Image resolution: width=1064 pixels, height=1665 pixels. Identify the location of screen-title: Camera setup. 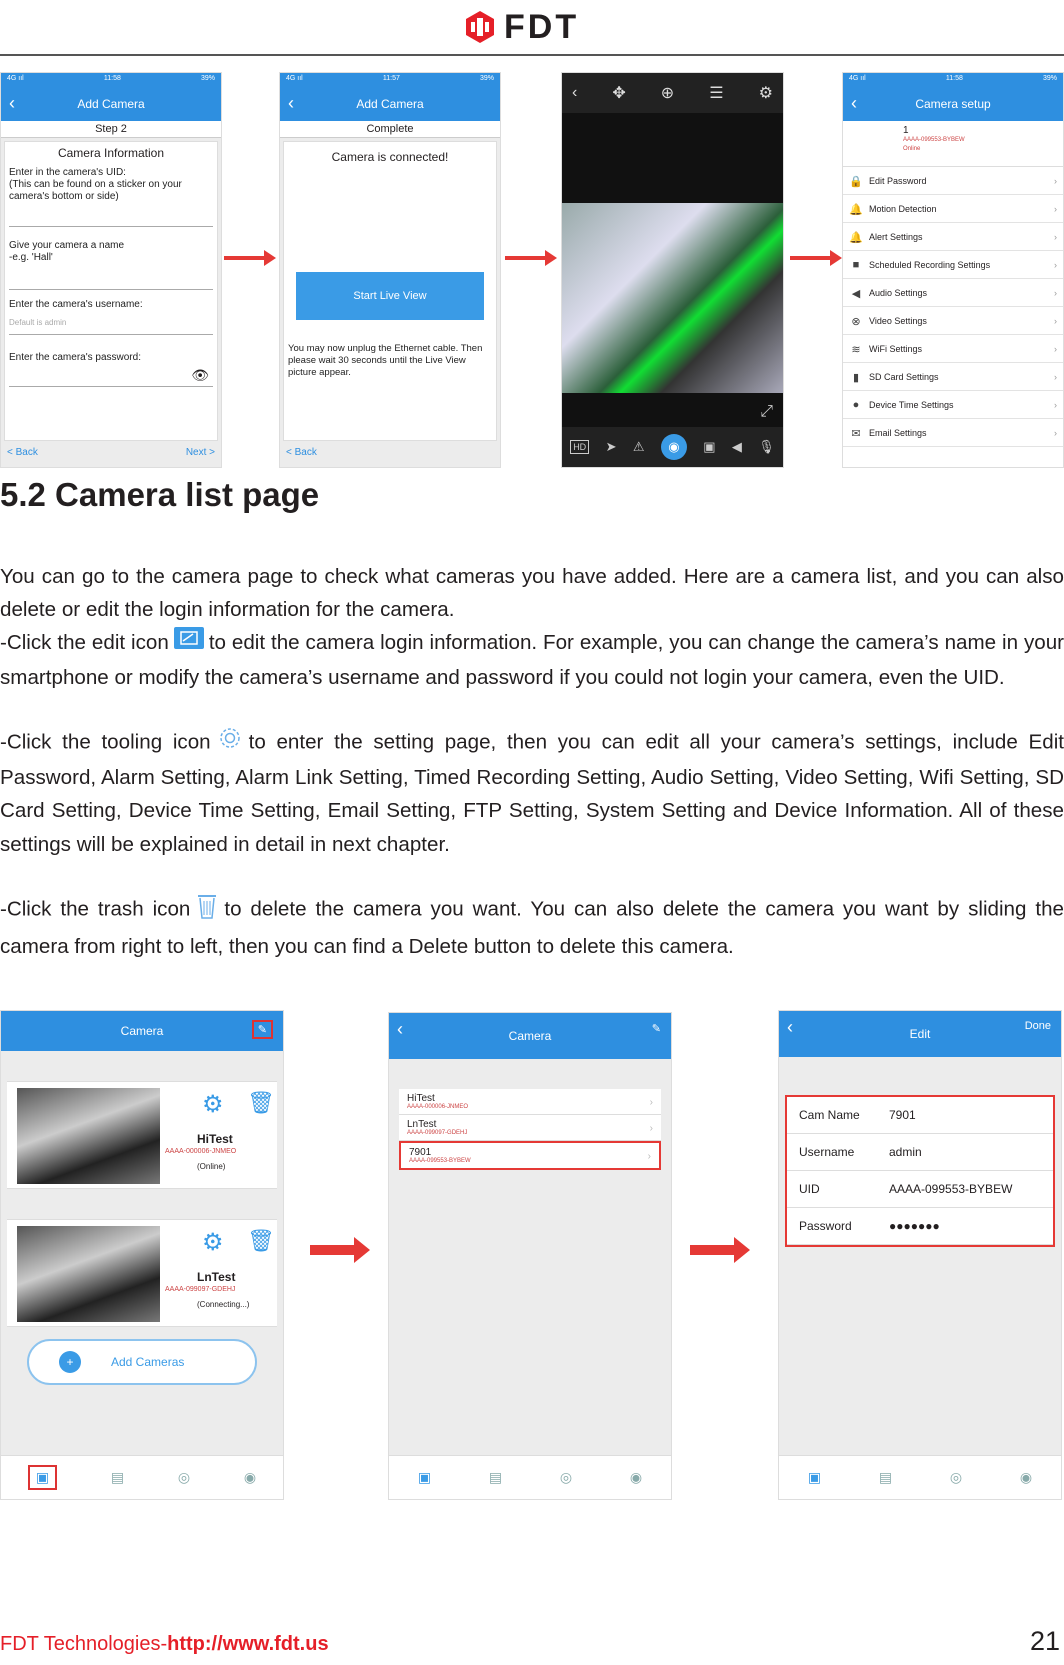
(953, 104).